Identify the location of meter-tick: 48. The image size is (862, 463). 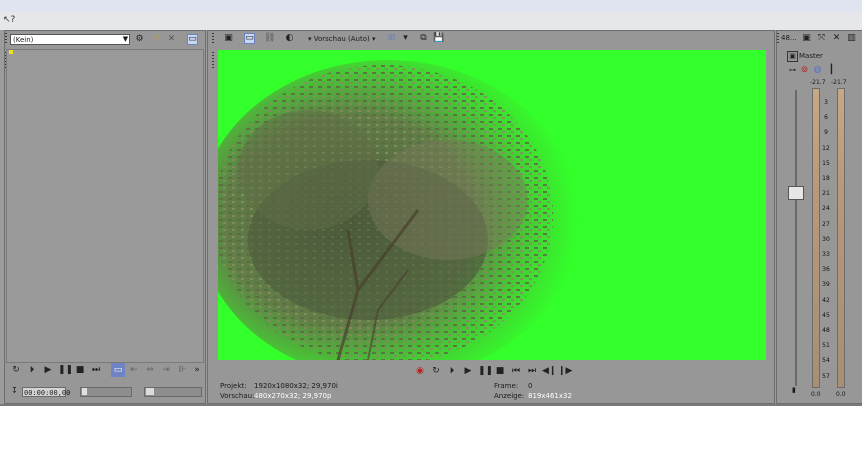
(826, 330).